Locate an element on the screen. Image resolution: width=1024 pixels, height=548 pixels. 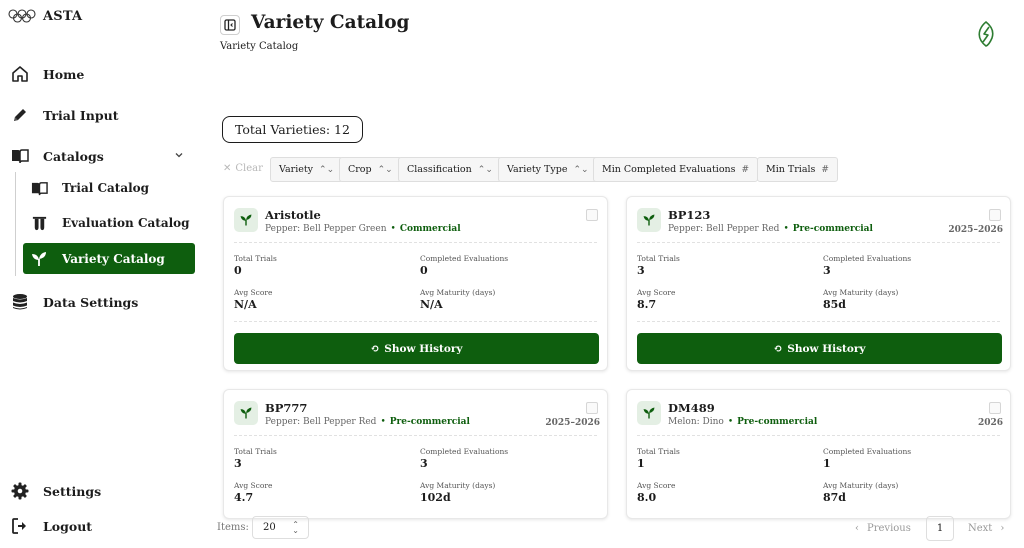
nav-settings-label: Settings is located at coordinates (72, 491).